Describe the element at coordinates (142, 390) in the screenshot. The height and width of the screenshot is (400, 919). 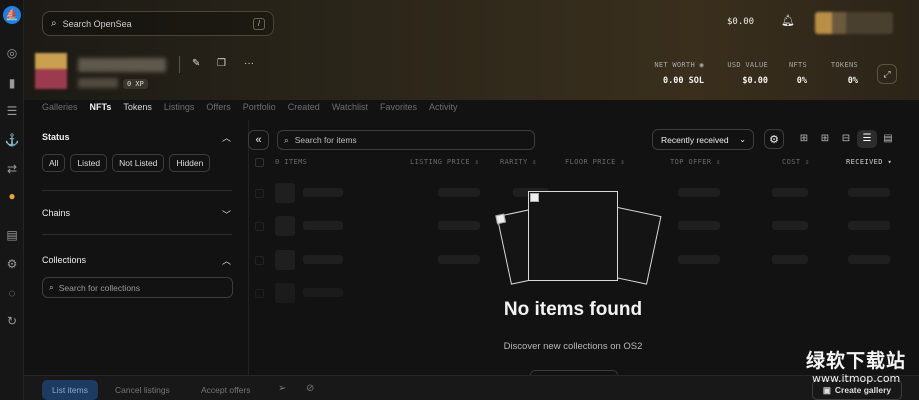
I see `cancel-listings-button: Cancel listings` at that location.